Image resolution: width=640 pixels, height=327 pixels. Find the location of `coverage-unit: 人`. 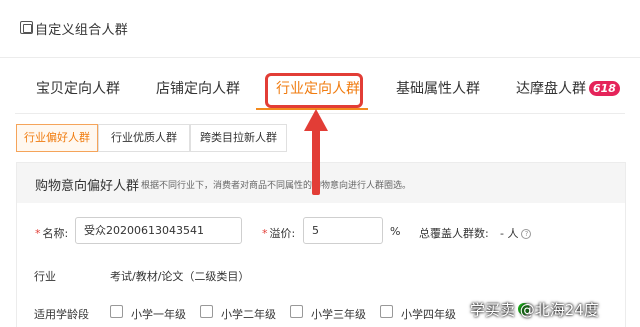

coverage-unit: 人 is located at coordinates (513, 233).